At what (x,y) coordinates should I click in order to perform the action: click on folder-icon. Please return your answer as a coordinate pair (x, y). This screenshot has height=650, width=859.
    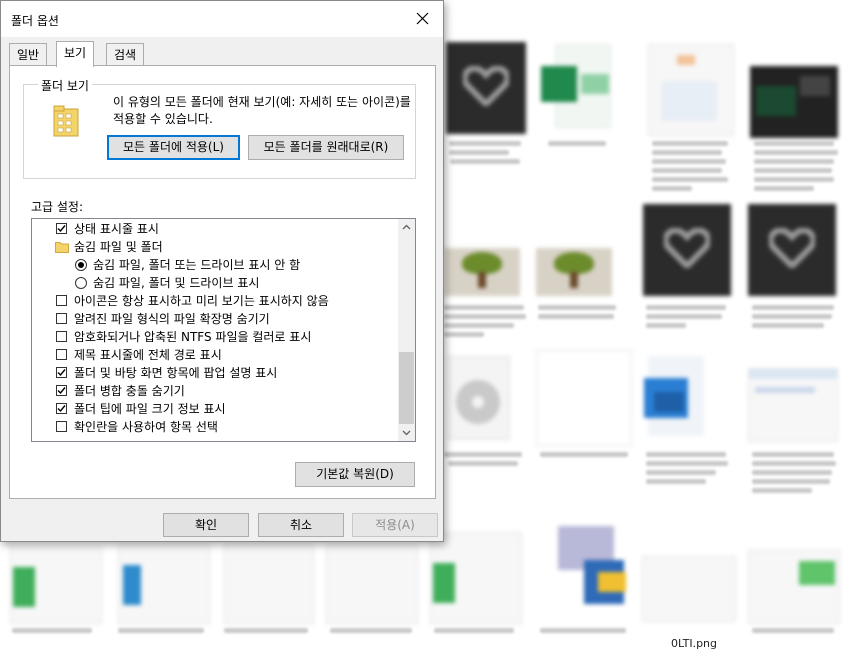
    Looking at the image, I should click on (62, 247).